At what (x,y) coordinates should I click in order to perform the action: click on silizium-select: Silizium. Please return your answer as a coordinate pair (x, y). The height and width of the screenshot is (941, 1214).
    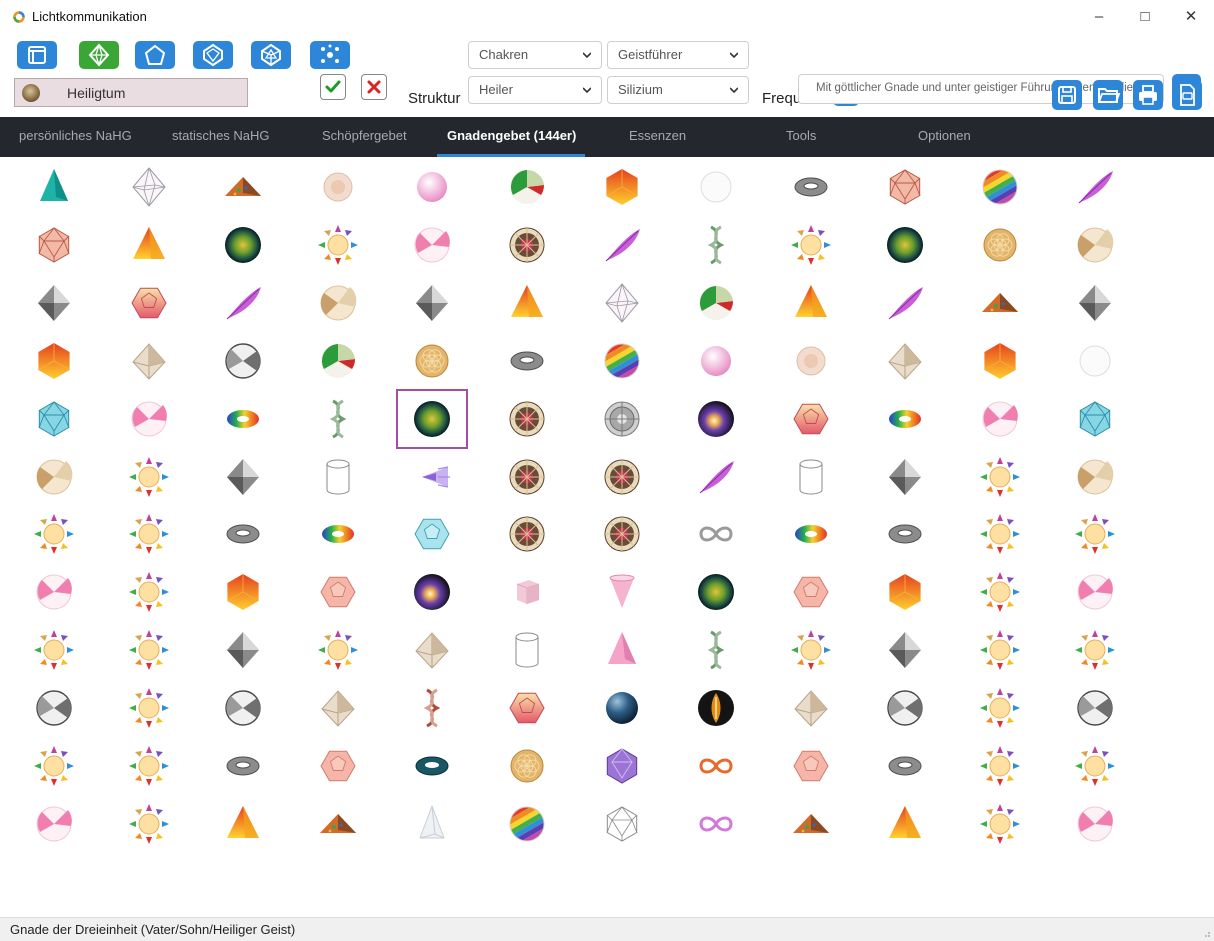
    Looking at the image, I should click on (678, 90).